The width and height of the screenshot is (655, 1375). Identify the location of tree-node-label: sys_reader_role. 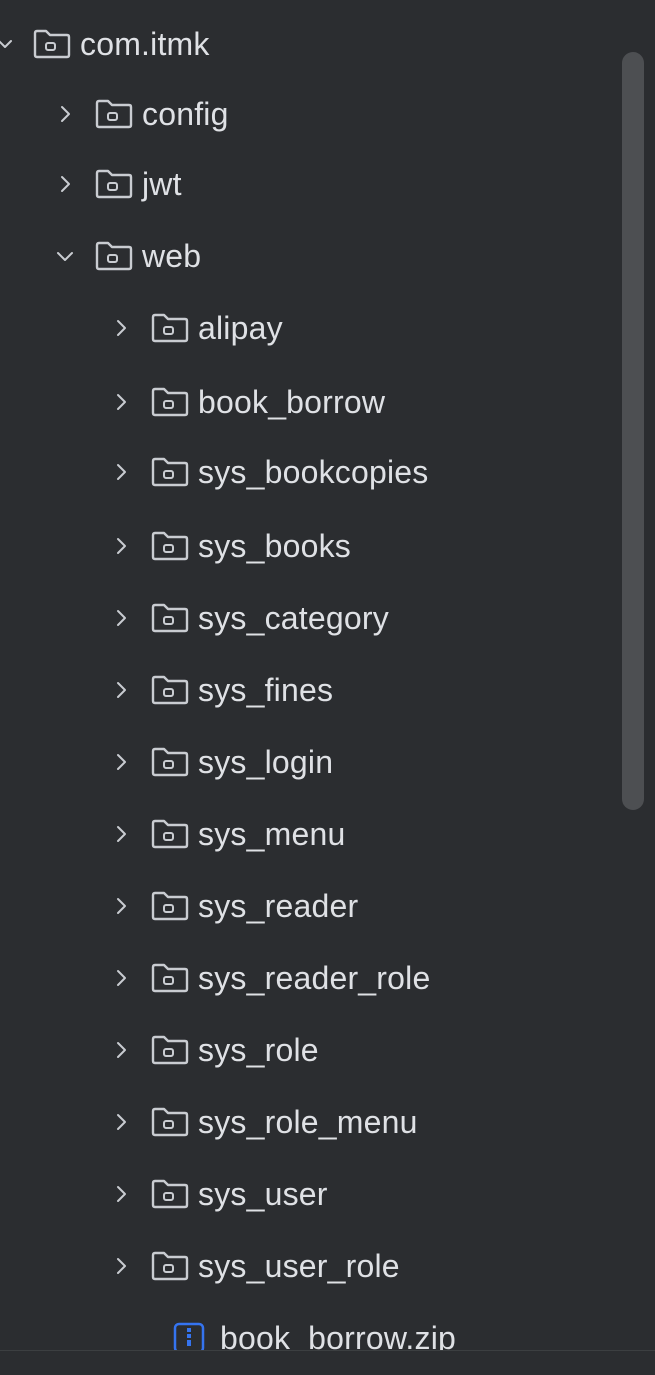
(314, 977).